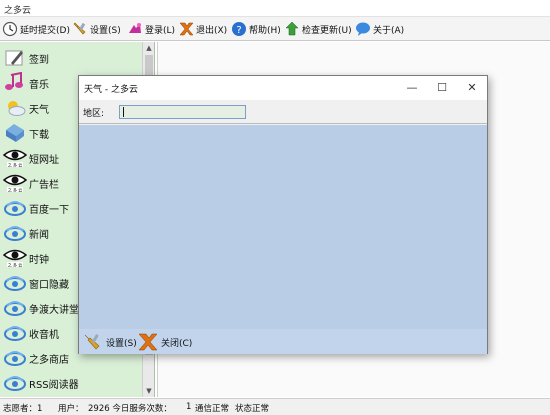  Describe the element at coordinates (54, 385) in the screenshot. I see `sidebar-item-label: RSS阅读器` at that location.